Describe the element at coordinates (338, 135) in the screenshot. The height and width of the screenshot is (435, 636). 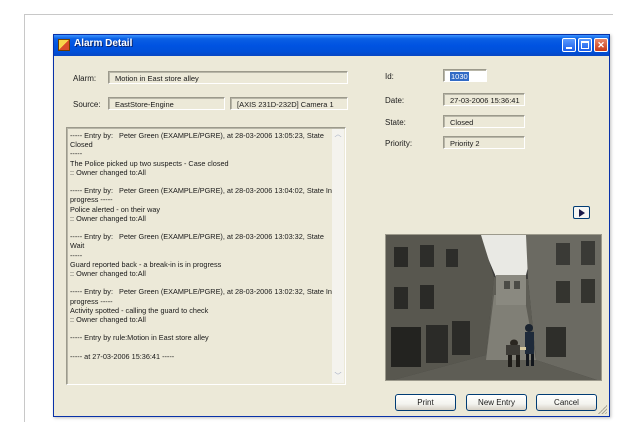
I see `chevron-up-icon: ︿` at that location.